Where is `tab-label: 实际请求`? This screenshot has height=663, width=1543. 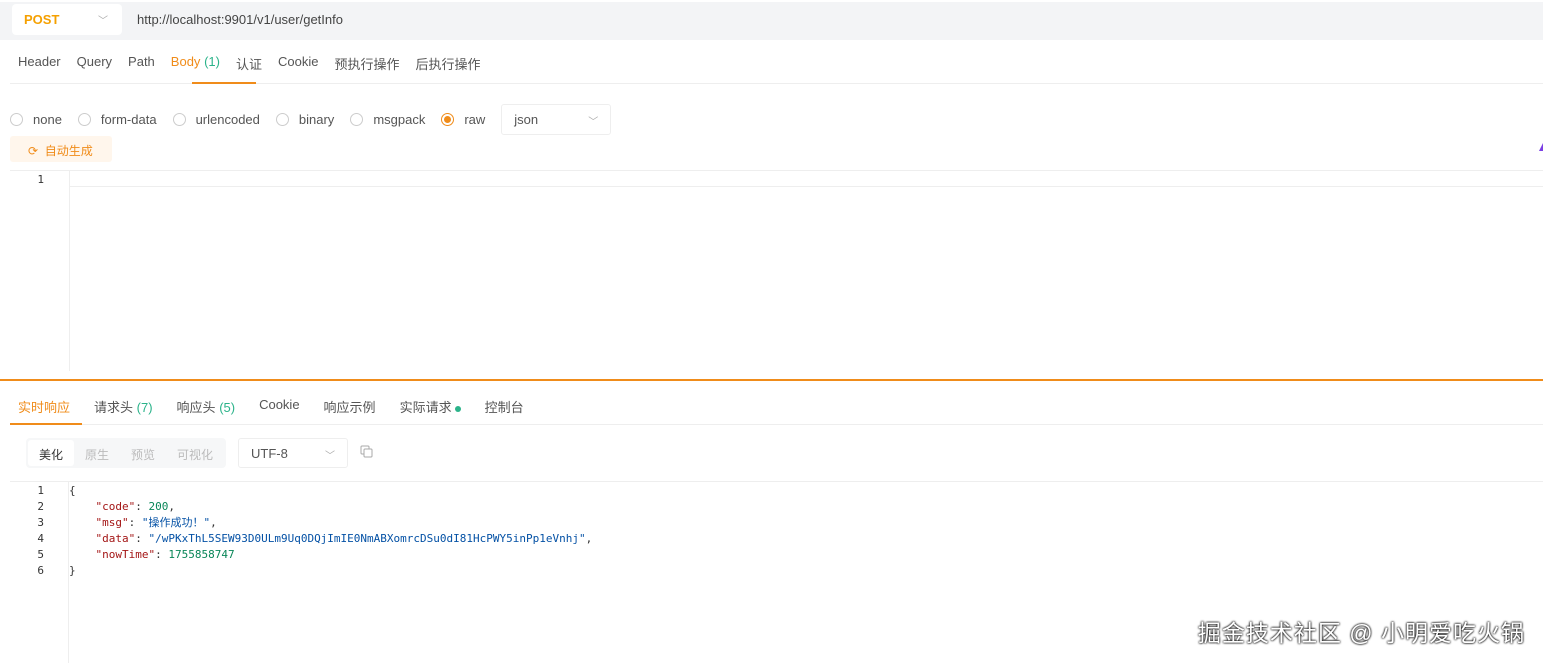 tab-label: 实际请求 is located at coordinates (425, 407).